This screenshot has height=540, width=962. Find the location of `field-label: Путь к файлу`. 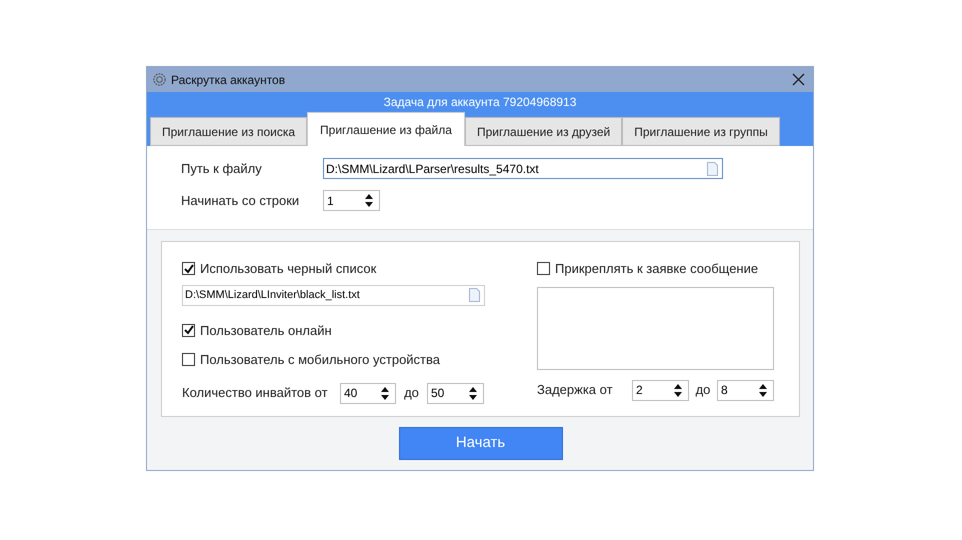

field-label: Путь к файлу is located at coordinates (222, 169).